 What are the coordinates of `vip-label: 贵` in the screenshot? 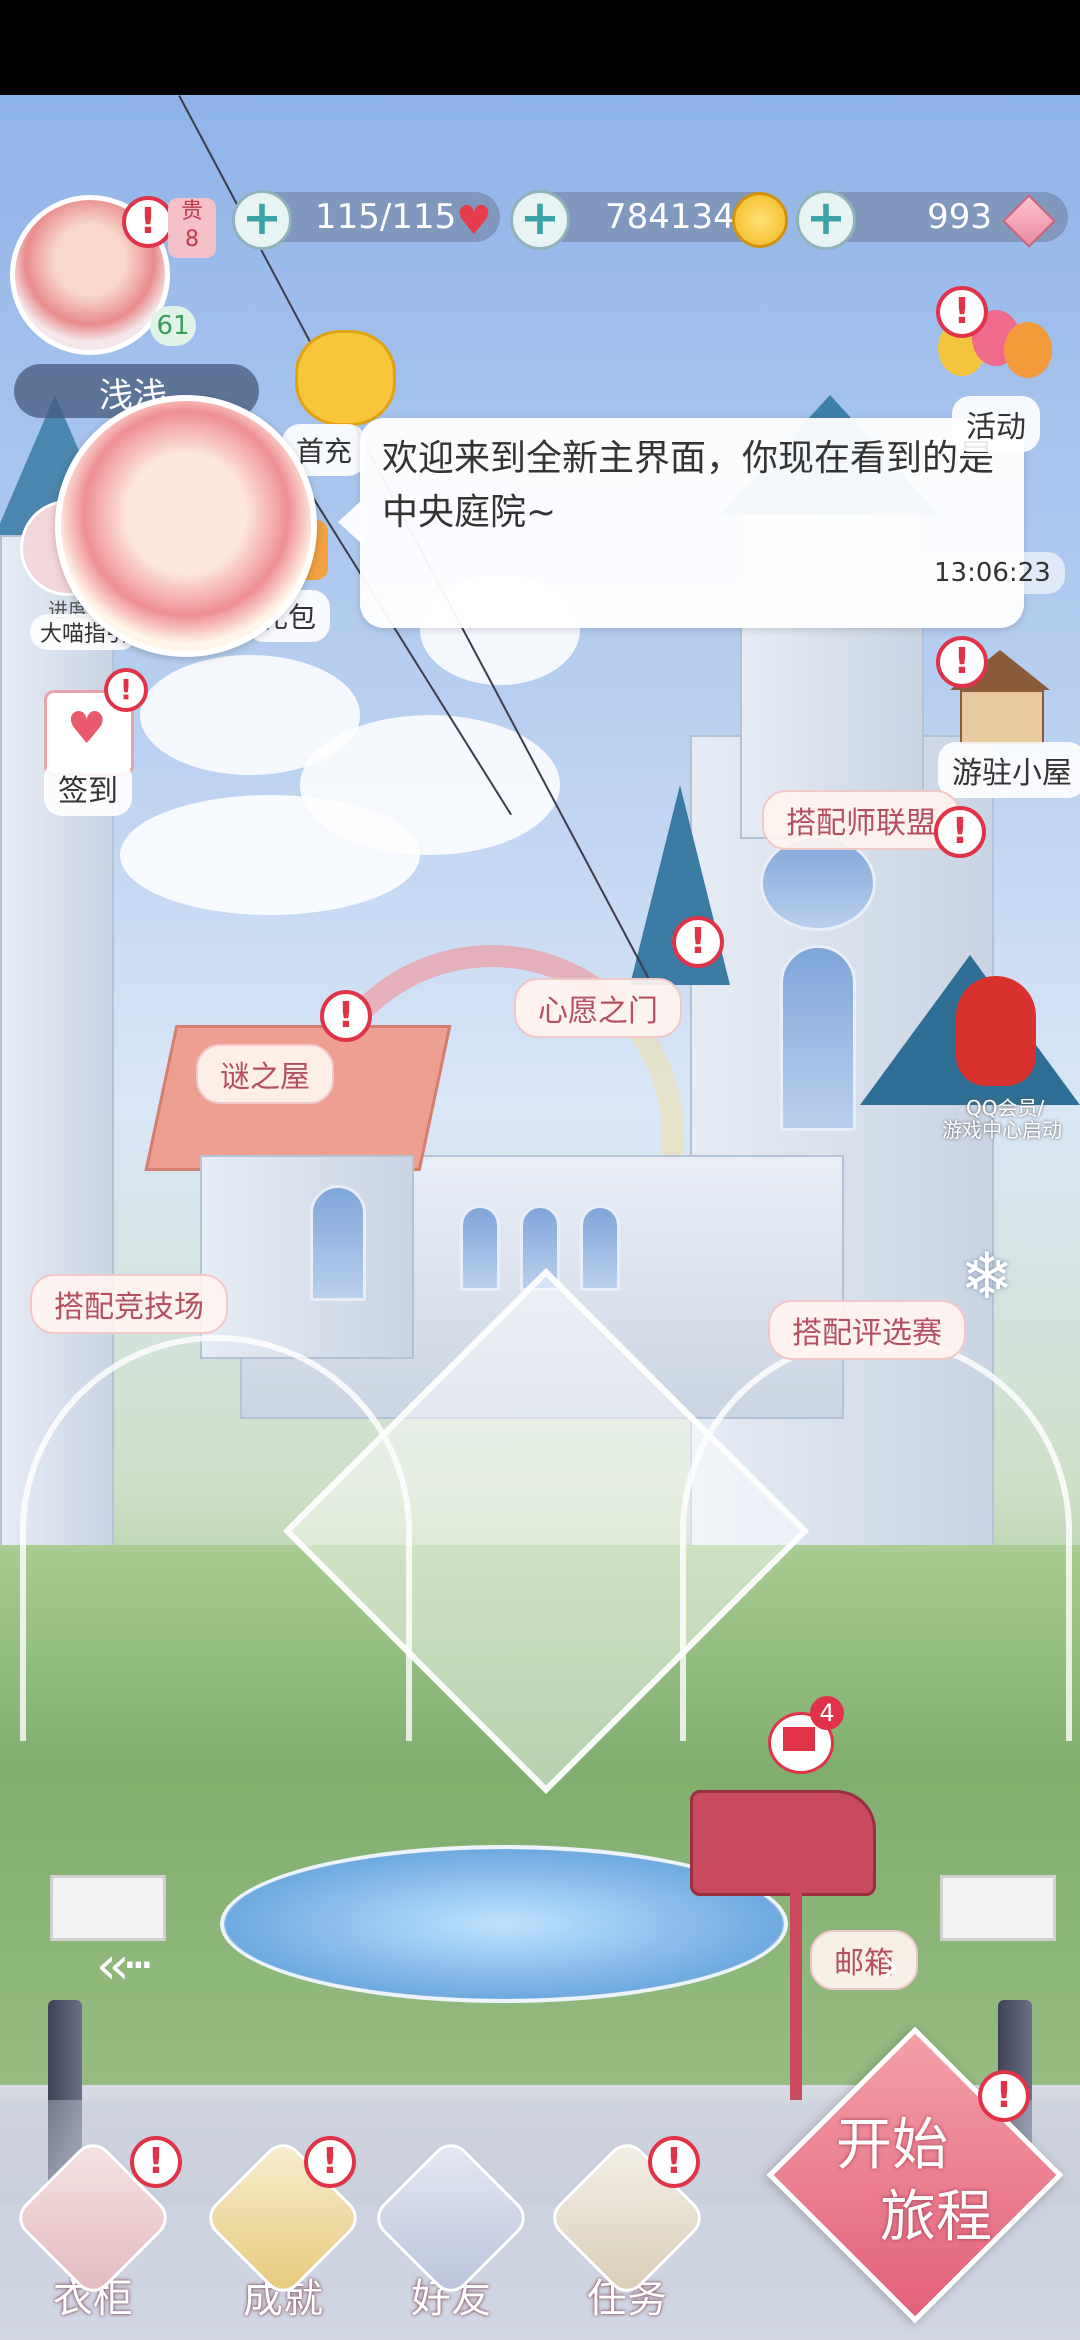 It's located at (191, 211).